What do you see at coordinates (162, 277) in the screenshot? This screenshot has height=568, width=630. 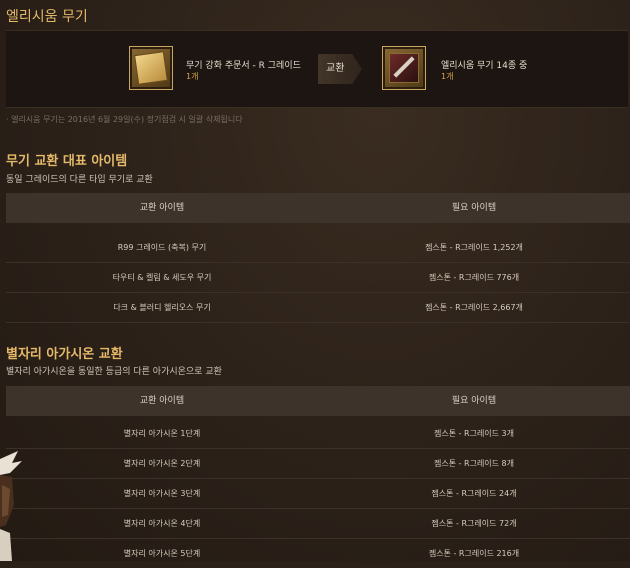 I see `exchange-item-cell: 타우티 & 켈림 & 세도우 무기` at bounding box center [162, 277].